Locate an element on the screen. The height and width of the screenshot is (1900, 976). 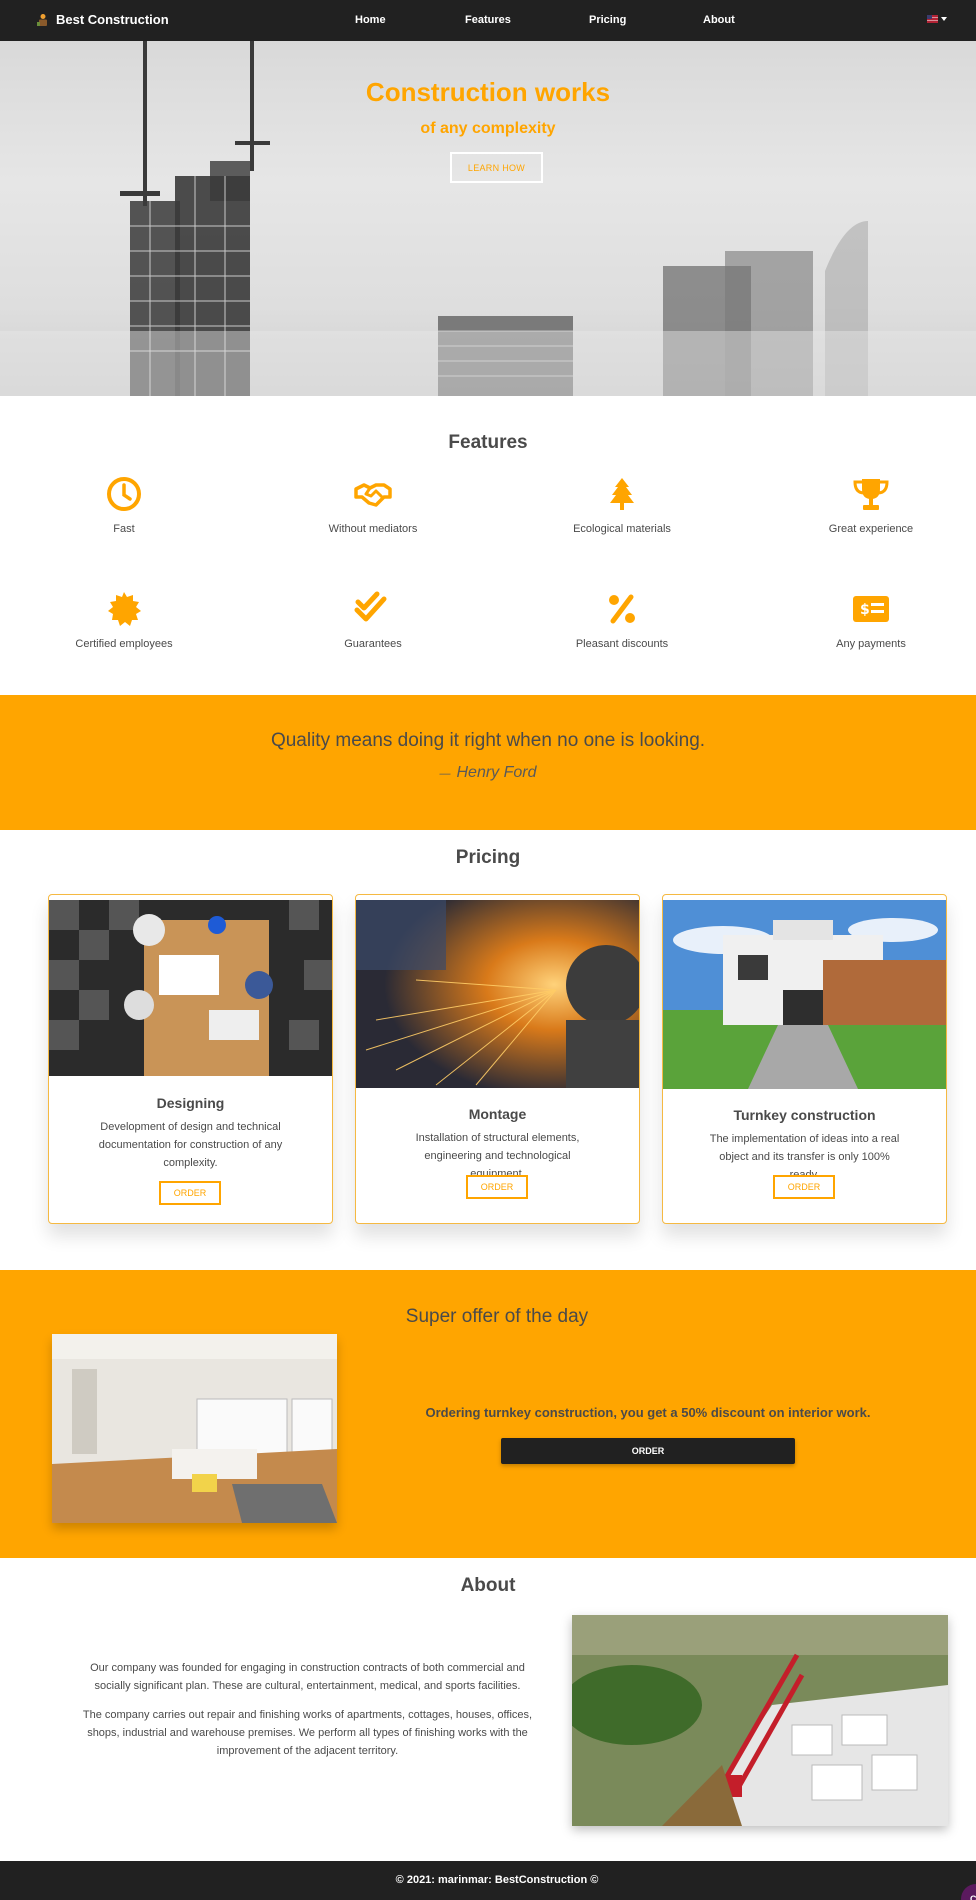
feature-discounts: Pleasant discounts is located at coordinates (622, 620).